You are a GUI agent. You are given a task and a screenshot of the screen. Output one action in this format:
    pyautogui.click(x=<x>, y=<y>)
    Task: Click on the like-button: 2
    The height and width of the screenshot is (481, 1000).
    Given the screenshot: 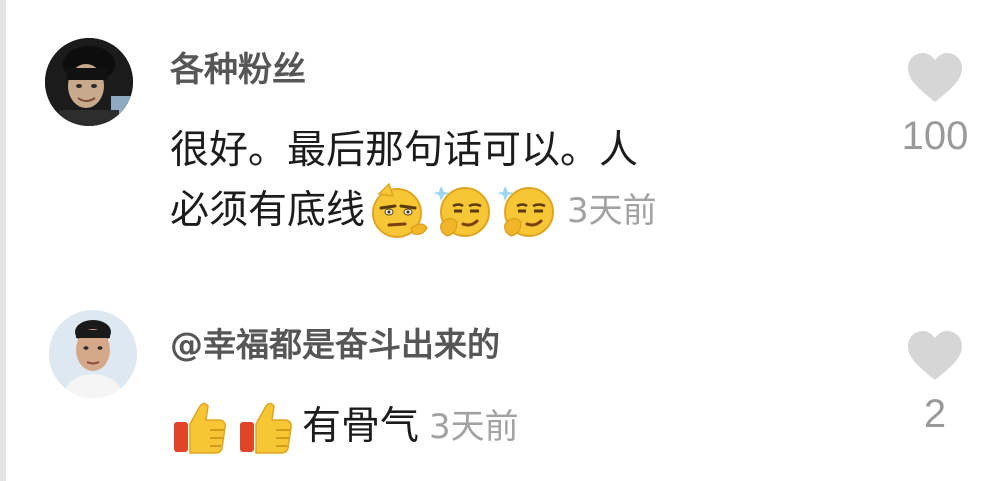 What is the action you would take?
    pyautogui.click(x=935, y=383)
    